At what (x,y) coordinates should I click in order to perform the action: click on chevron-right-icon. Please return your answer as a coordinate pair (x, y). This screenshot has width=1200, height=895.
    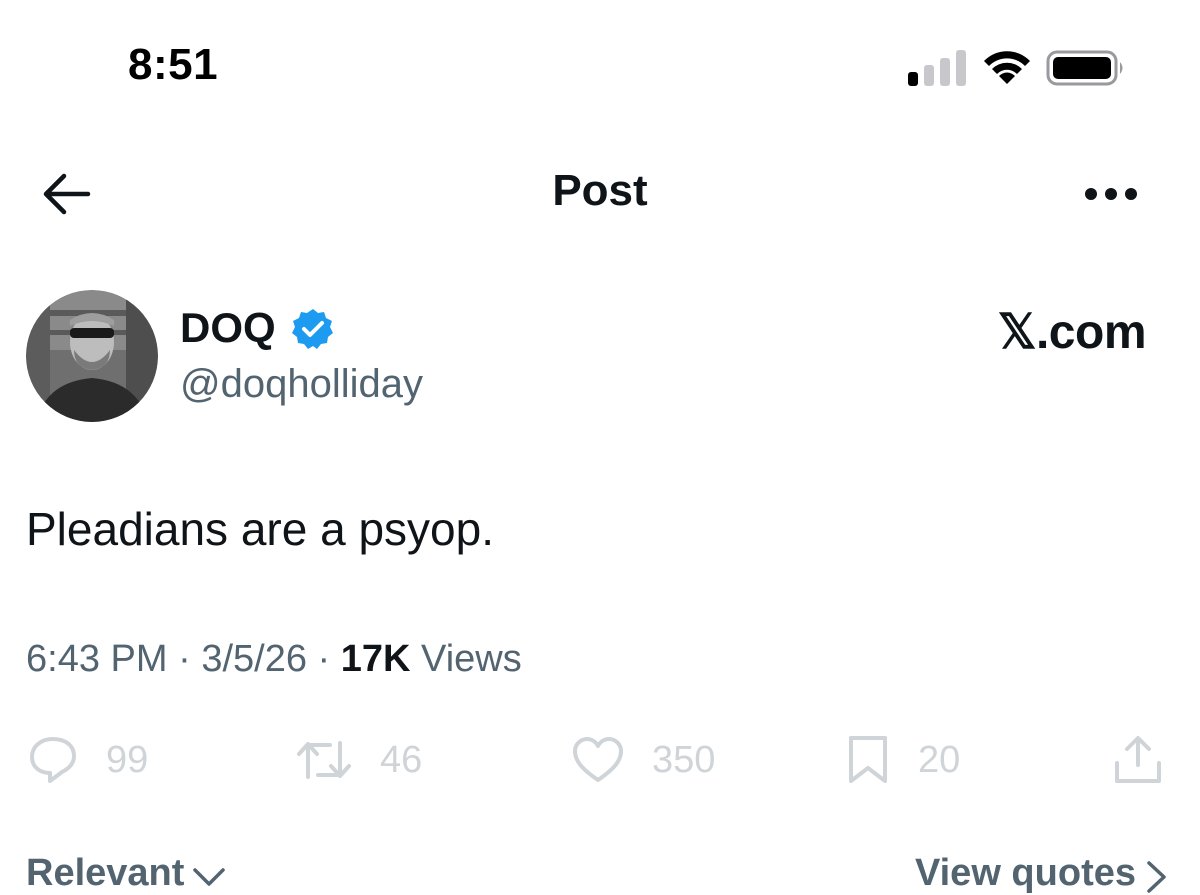
    Looking at the image, I should click on (1156, 876).